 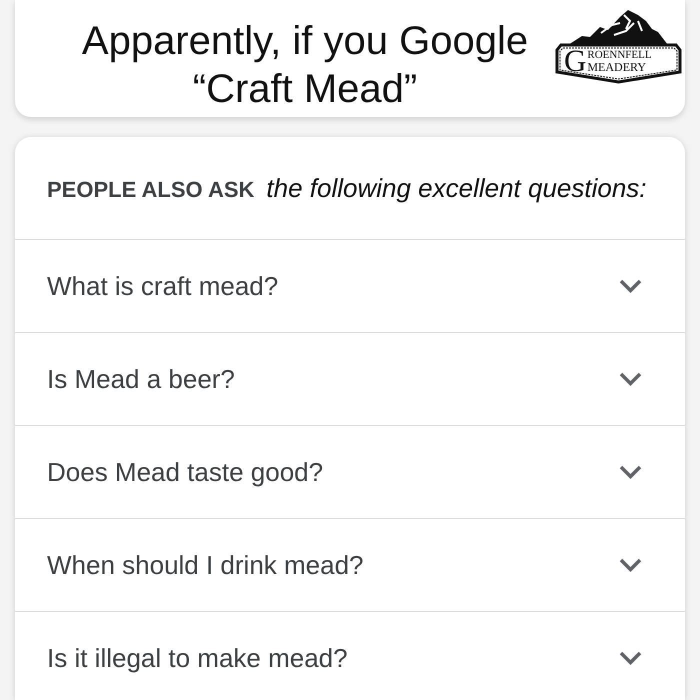 I want to click on question-item: Is Mead a beer?, so click(x=350, y=378).